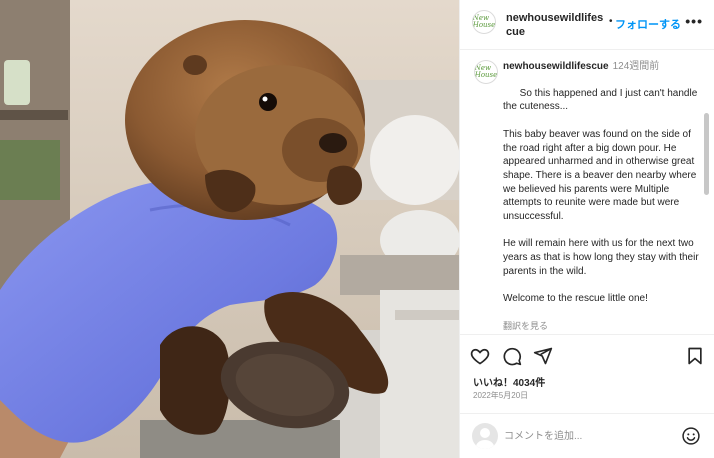 The width and height of the screenshot is (714, 458). What do you see at coordinates (648, 24) in the screenshot?
I see `follow-button: フォローする` at bounding box center [648, 24].